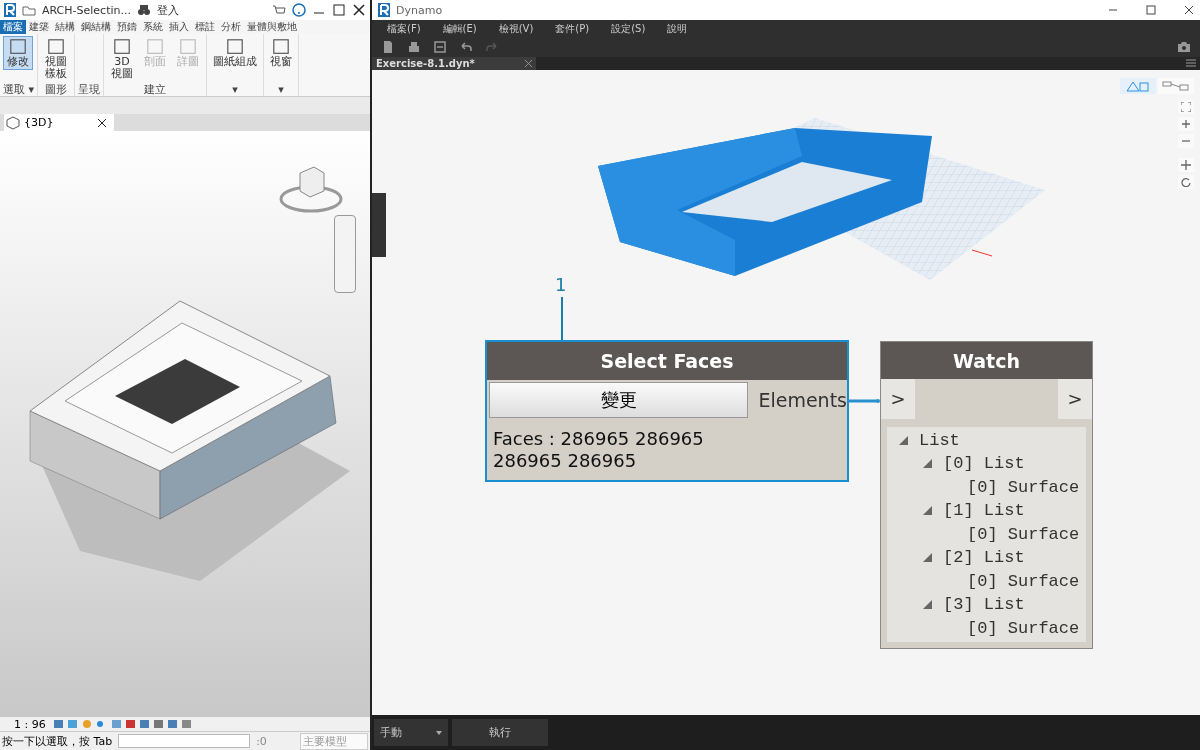 Image resolution: width=1200 pixels, height=750 pixels. Describe the element at coordinates (1186, 182) in the screenshot. I see `orbit-icon` at that location.